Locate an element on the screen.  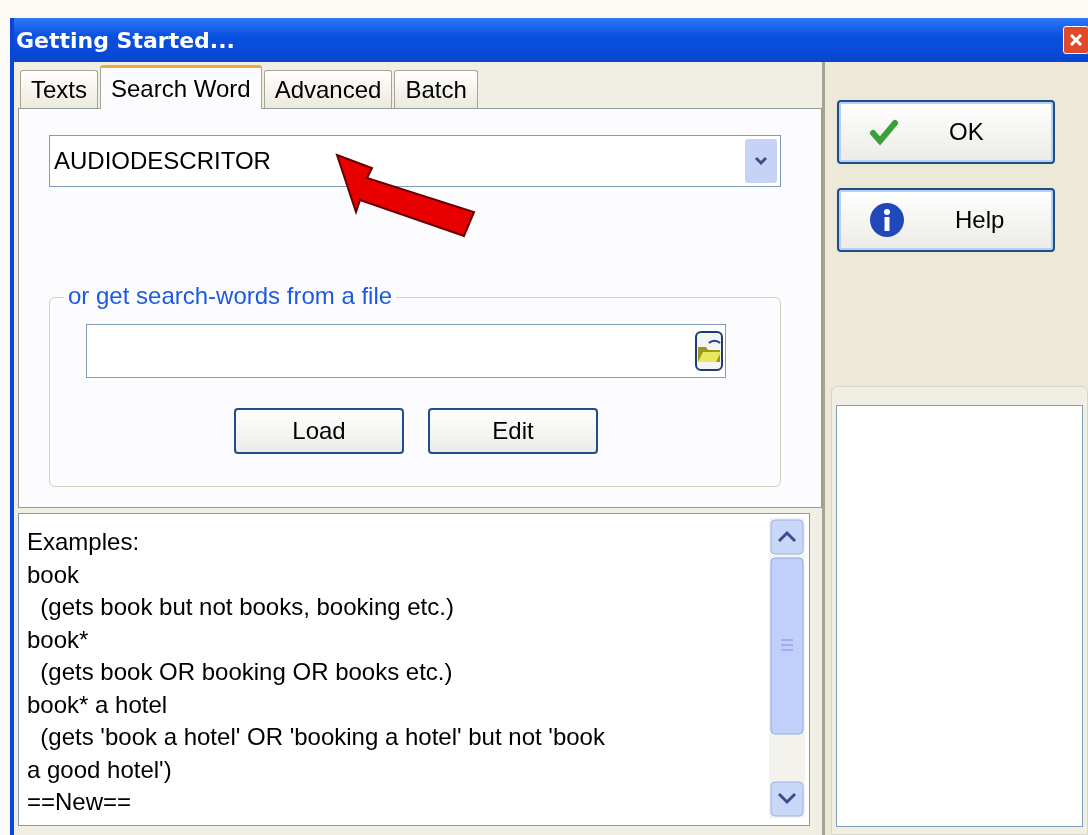
action-button: Edit is located at coordinates (513, 431).